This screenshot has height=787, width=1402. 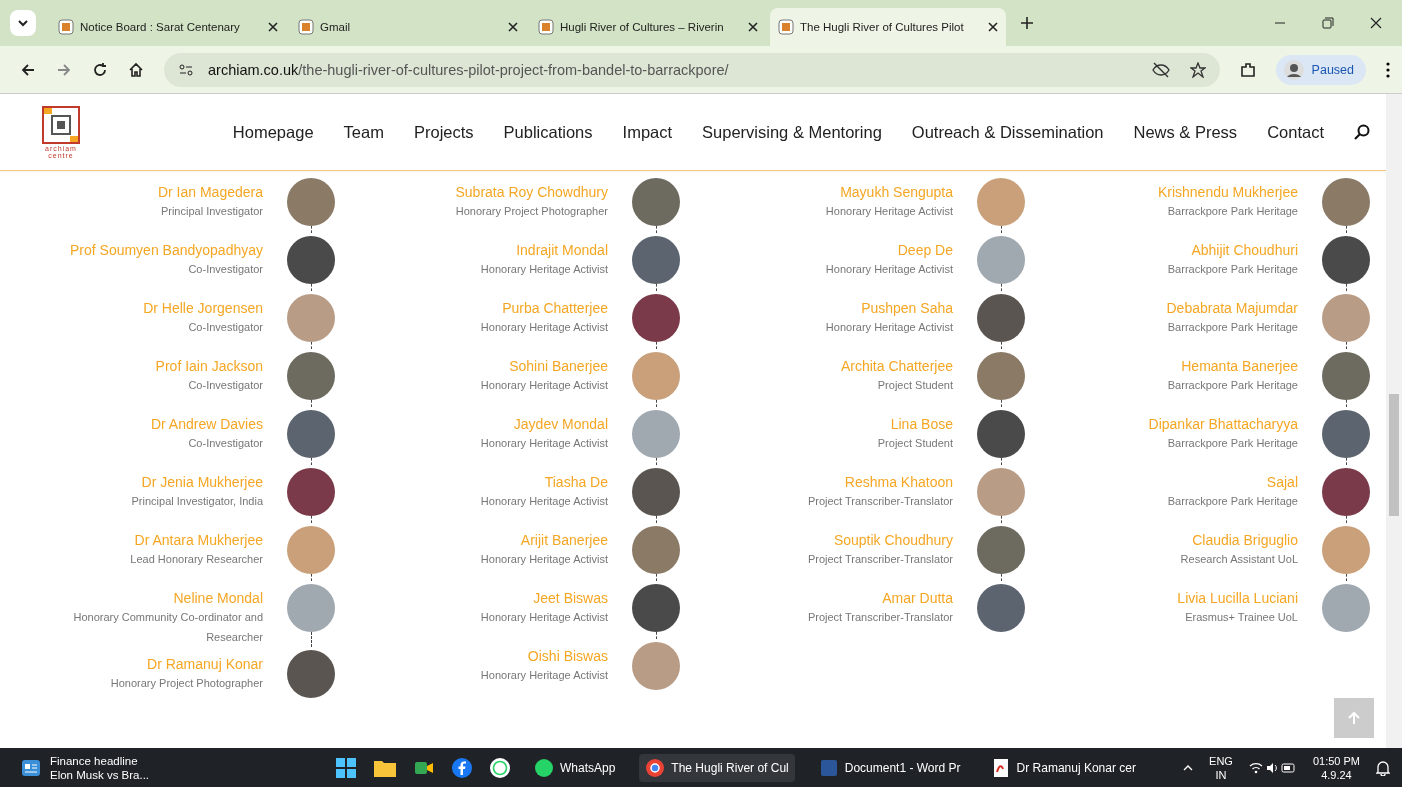 I want to click on member-name: Deep De, so click(x=925, y=250).